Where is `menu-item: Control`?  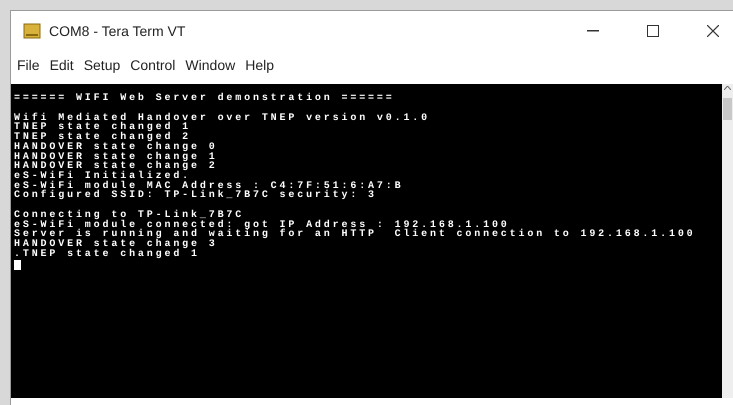 menu-item: Control is located at coordinates (153, 65).